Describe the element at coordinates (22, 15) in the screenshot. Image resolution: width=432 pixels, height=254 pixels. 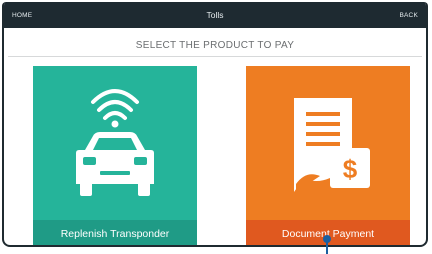
I see `home-button: HOME` at that location.